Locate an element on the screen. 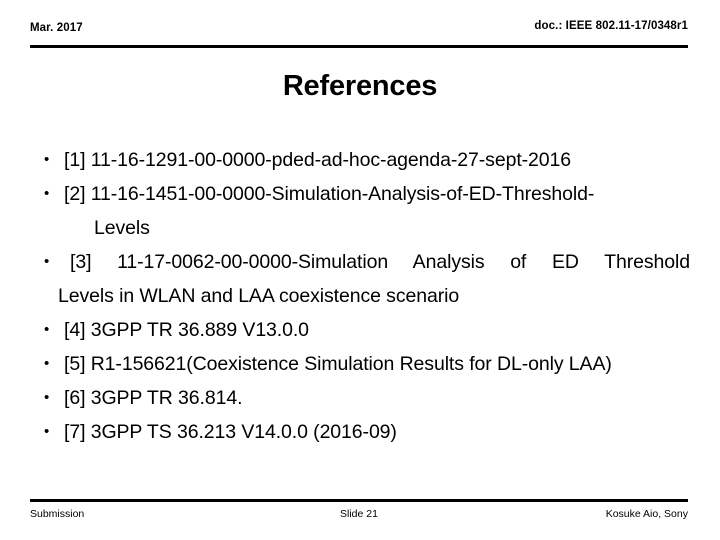 The image size is (720, 540). header-document-id: doc.: IEEE 802.11-17/0348r1 is located at coordinates (611, 26).